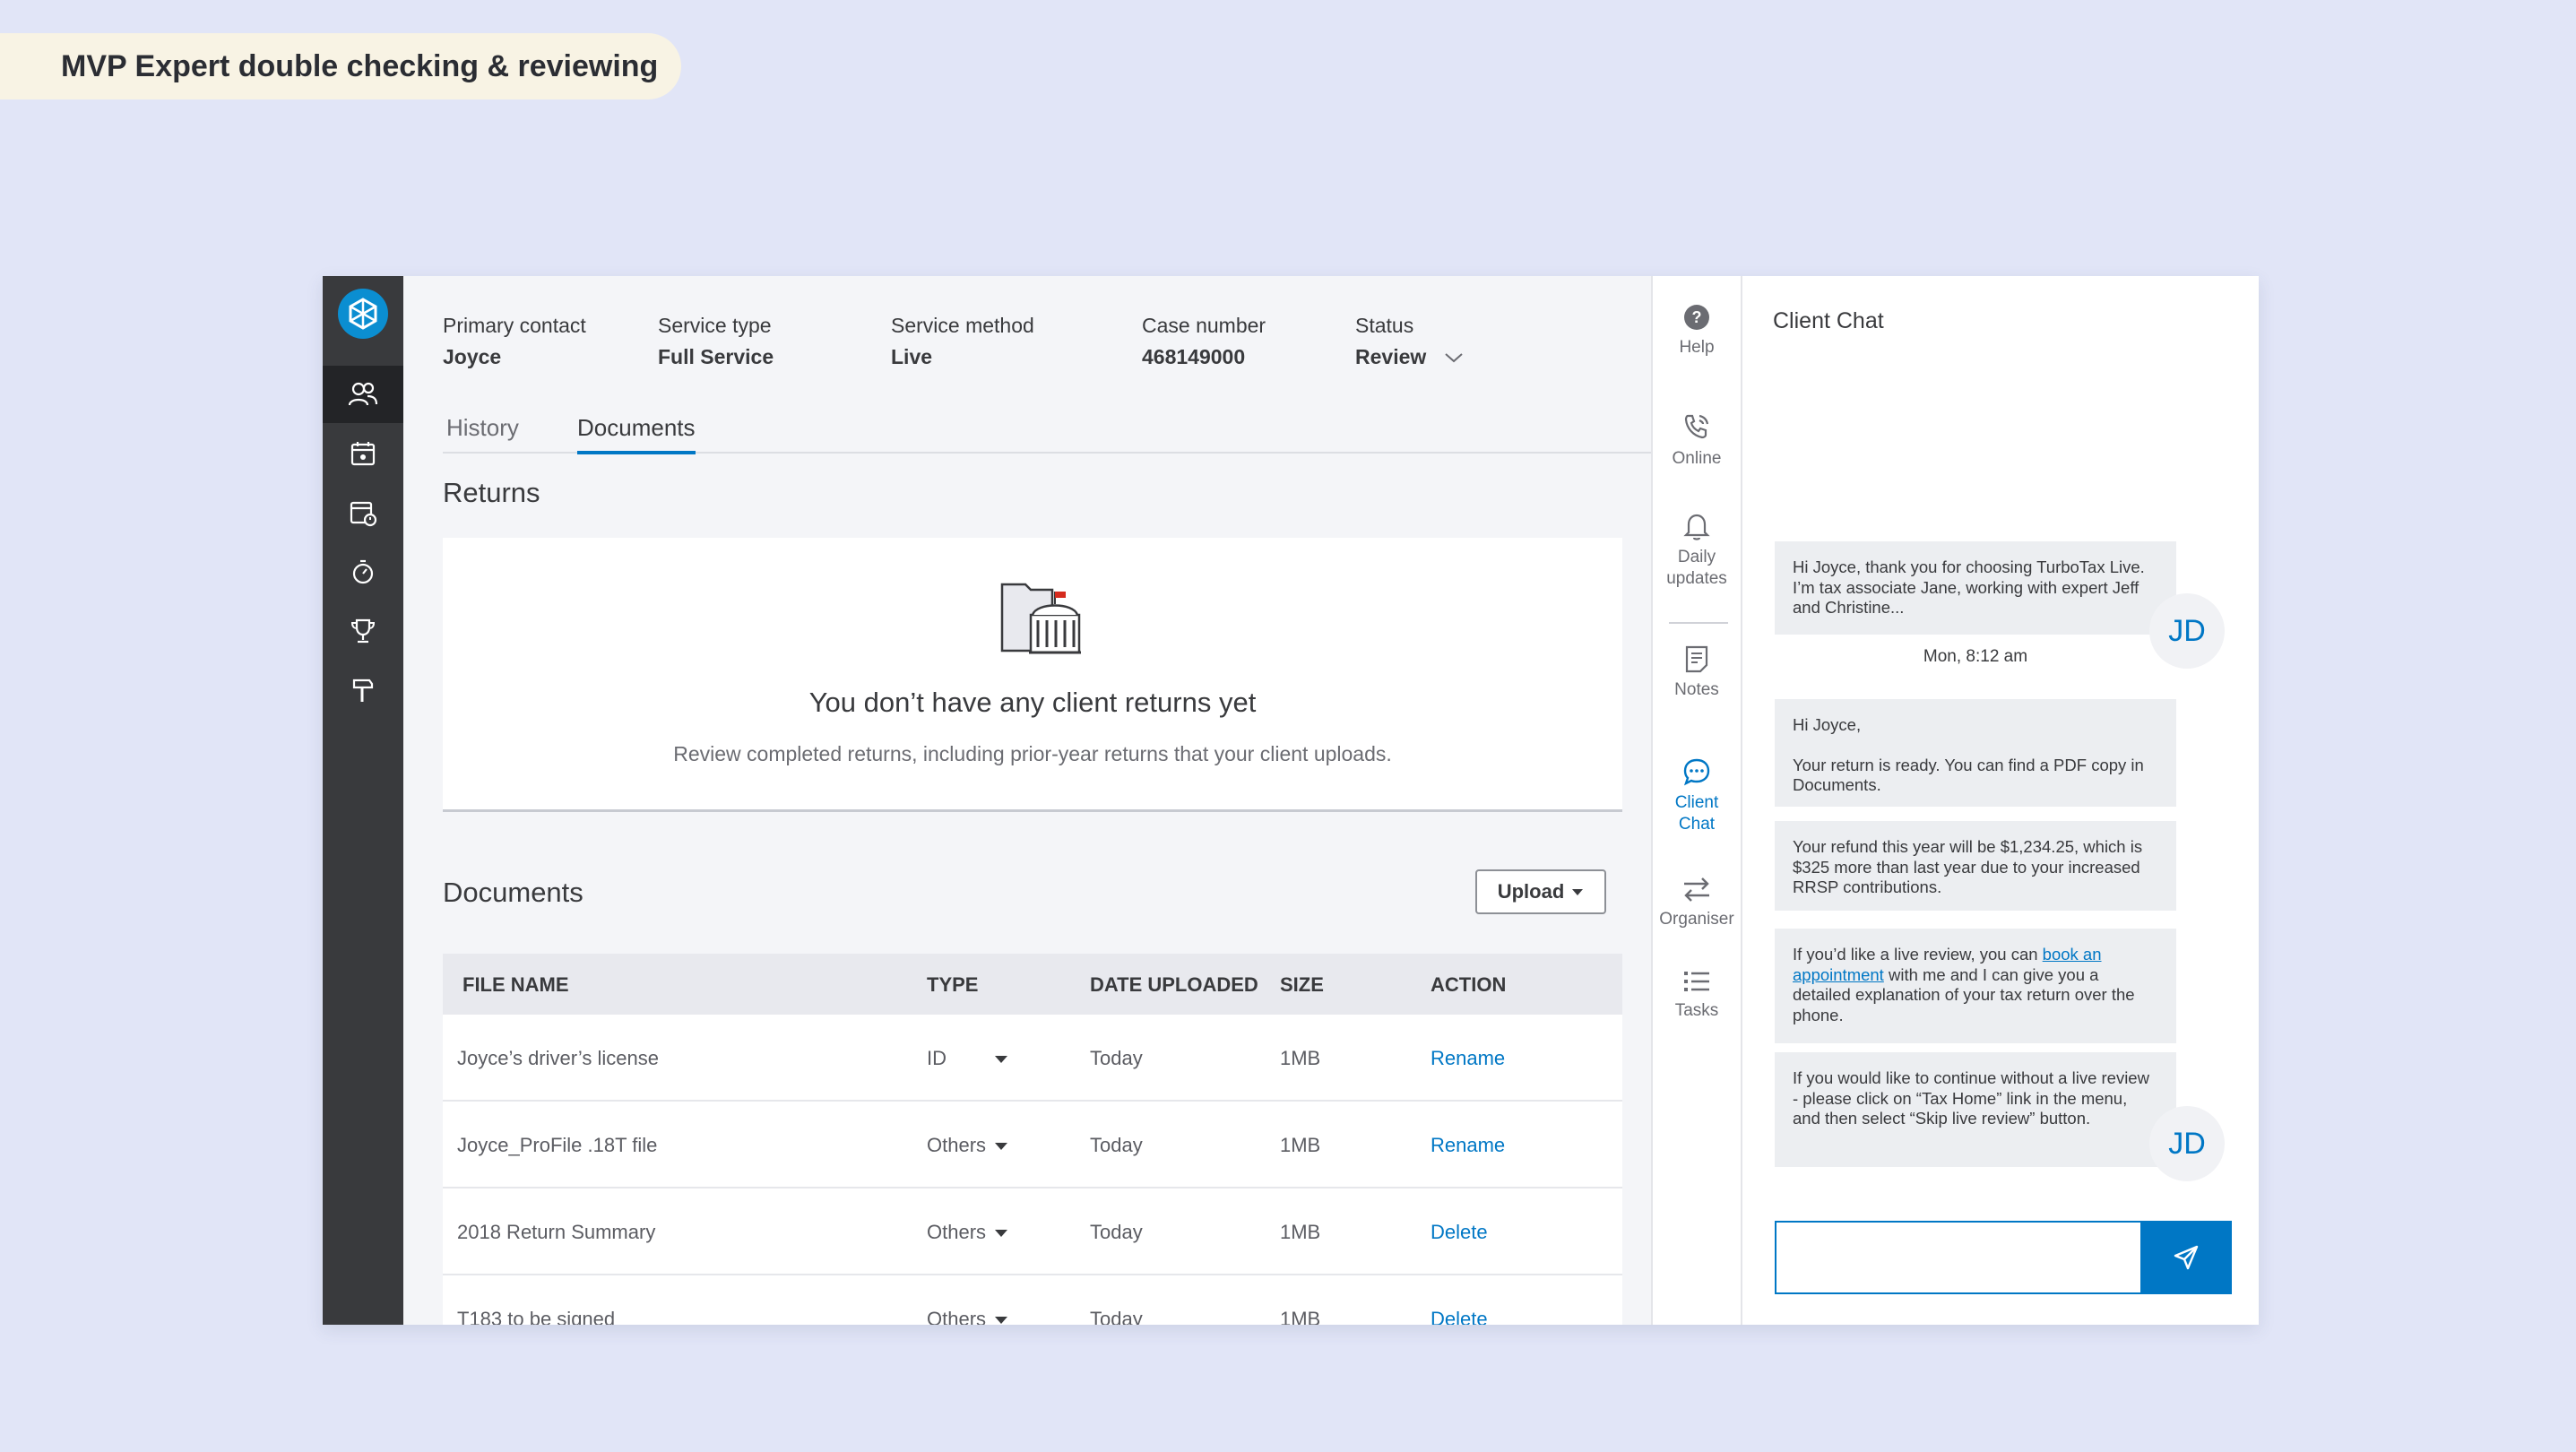  Describe the element at coordinates (491, 492) in the screenshot. I see `returns-title: Returns` at that location.